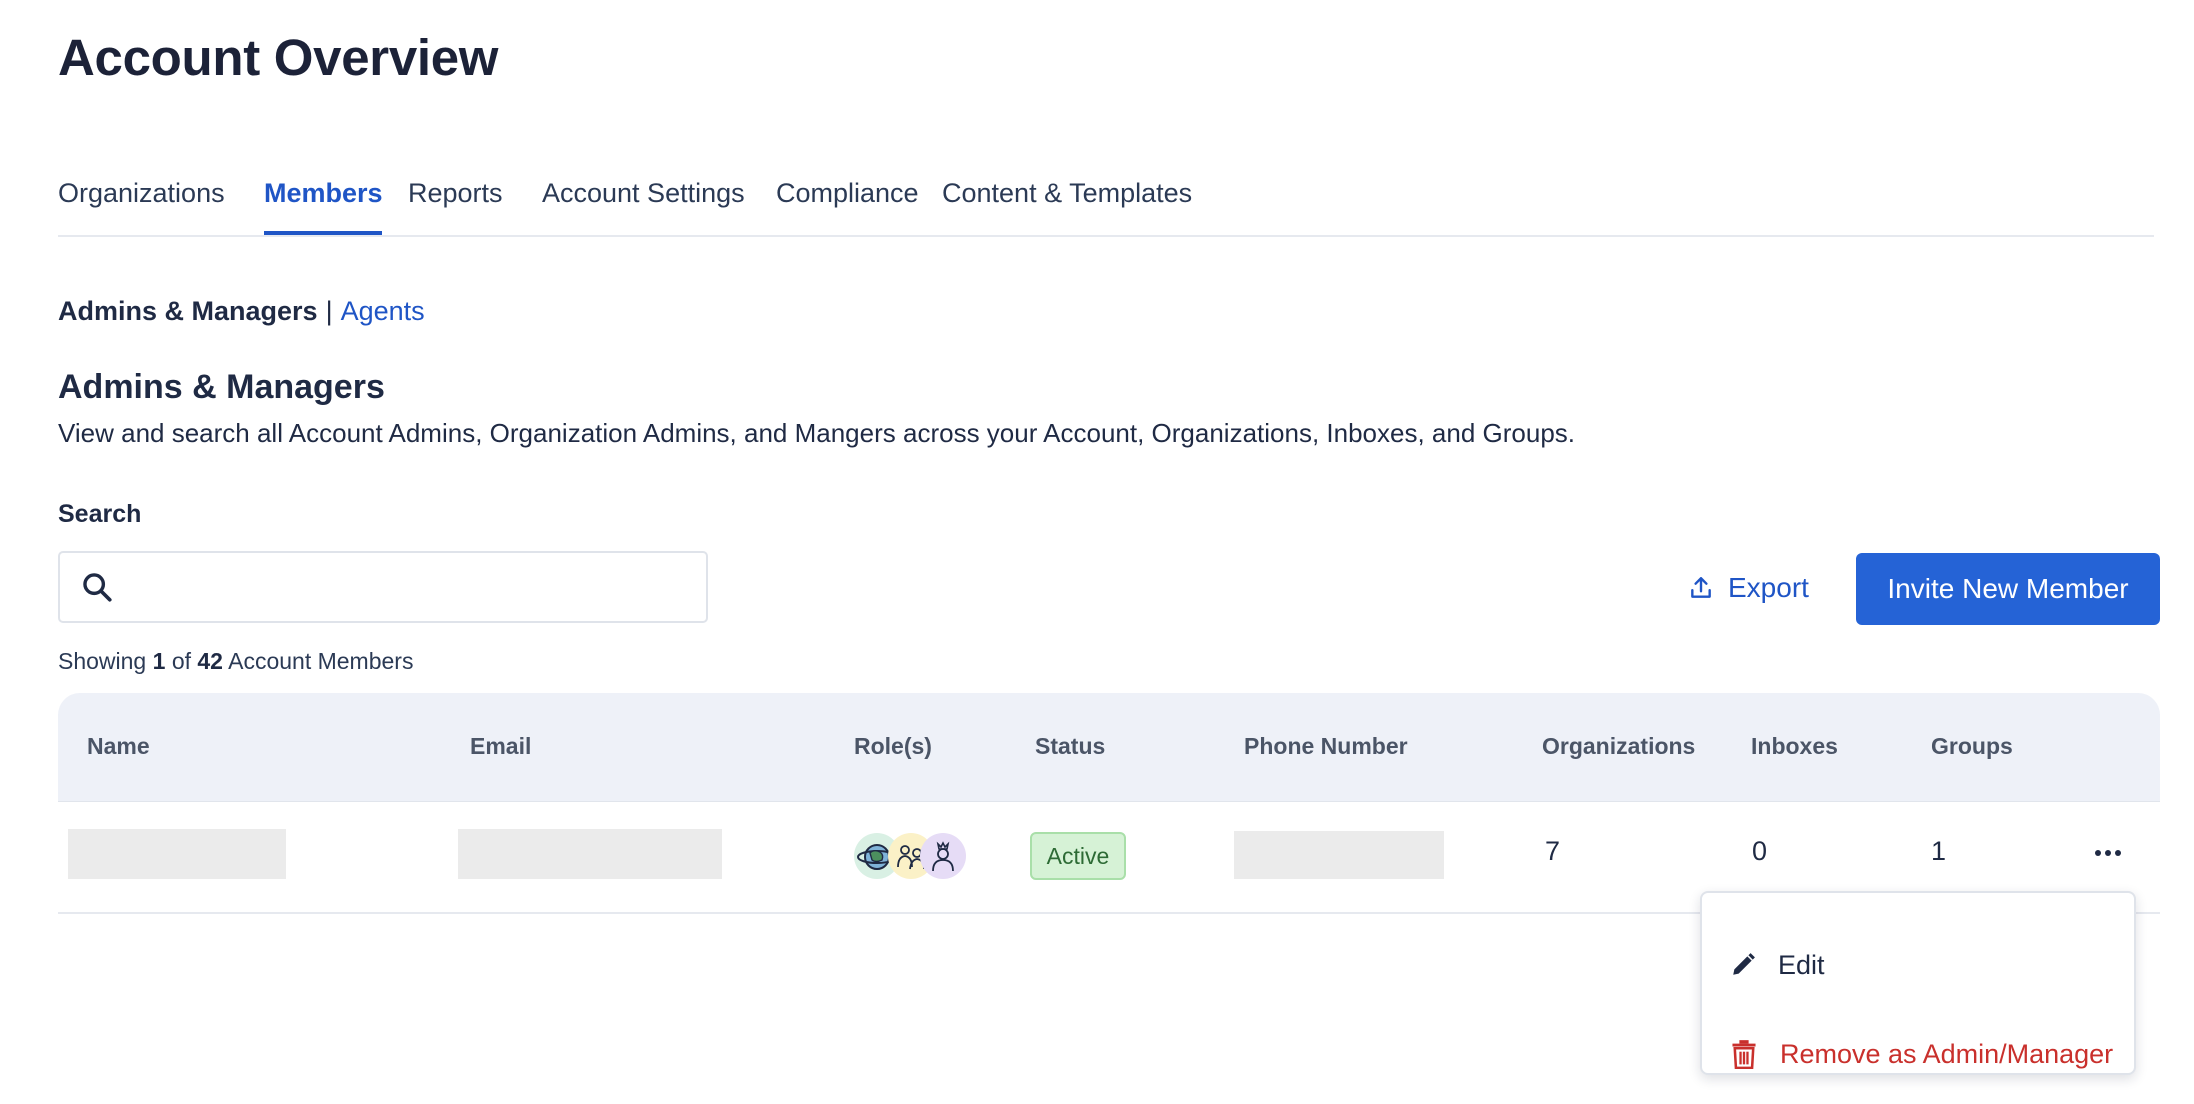 The width and height of the screenshot is (2194, 1104). What do you see at coordinates (910, 856) in the screenshot?
I see `roles-avatars` at bounding box center [910, 856].